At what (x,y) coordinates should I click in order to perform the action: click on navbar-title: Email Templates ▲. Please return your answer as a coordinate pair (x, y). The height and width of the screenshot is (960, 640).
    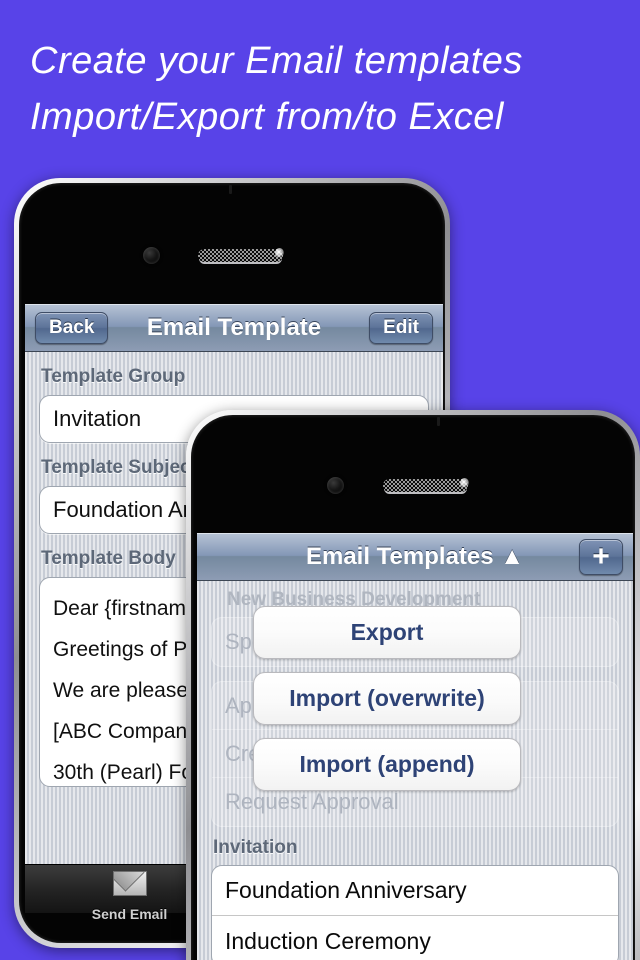
    Looking at the image, I should click on (415, 556).